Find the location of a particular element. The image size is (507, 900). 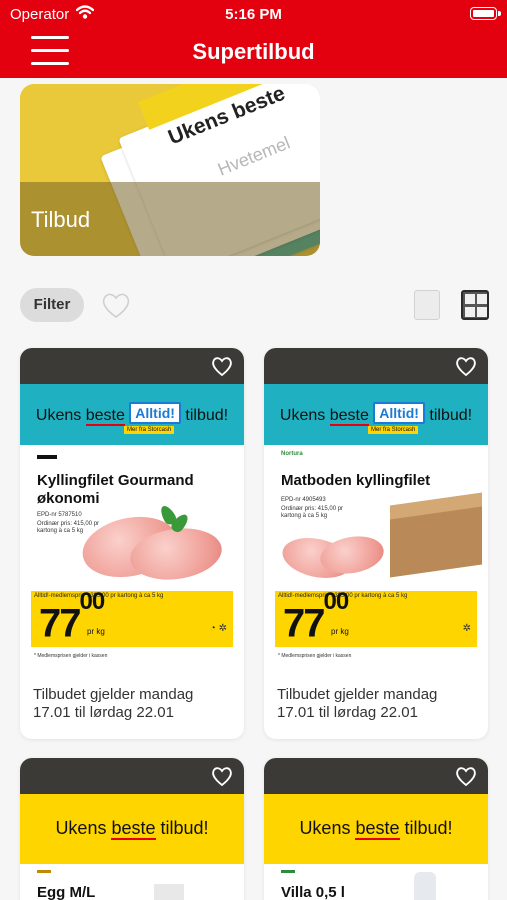

clock: 5:16 PM is located at coordinates (253, 14).